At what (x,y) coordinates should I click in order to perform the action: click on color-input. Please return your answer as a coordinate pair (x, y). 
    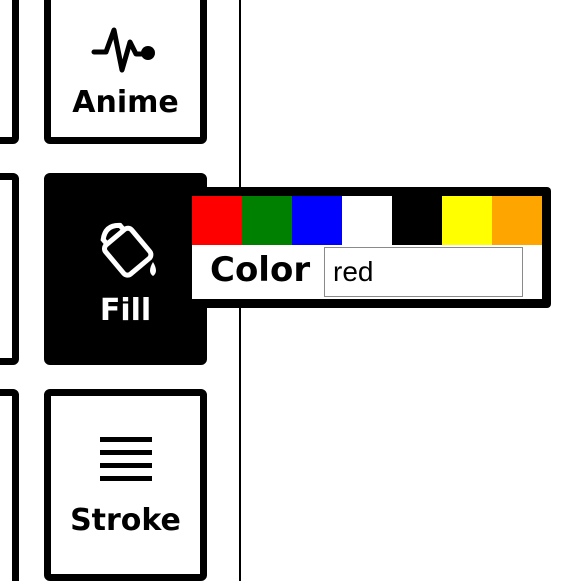
    Looking at the image, I should click on (423, 272).